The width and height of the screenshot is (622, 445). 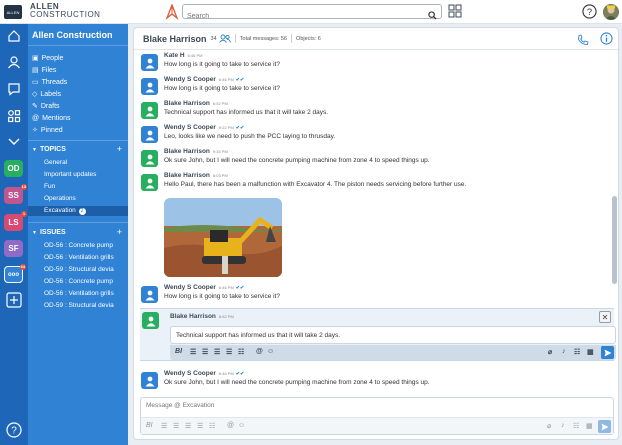 I want to click on search-bar, so click(x=312, y=13).